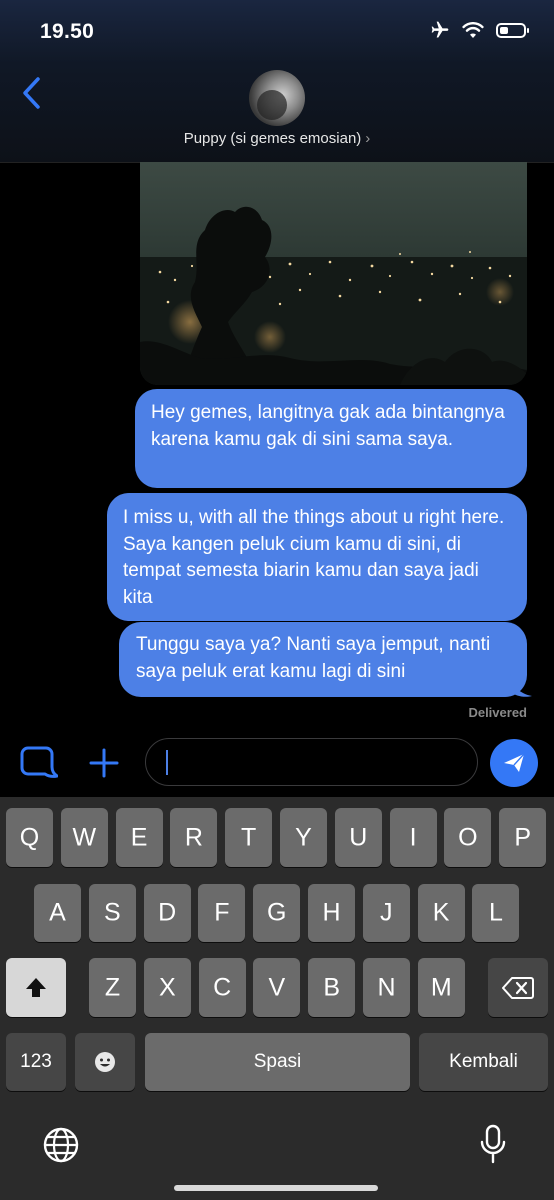  Describe the element at coordinates (440, 29) in the screenshot. I see `airplane-icon` at that location.